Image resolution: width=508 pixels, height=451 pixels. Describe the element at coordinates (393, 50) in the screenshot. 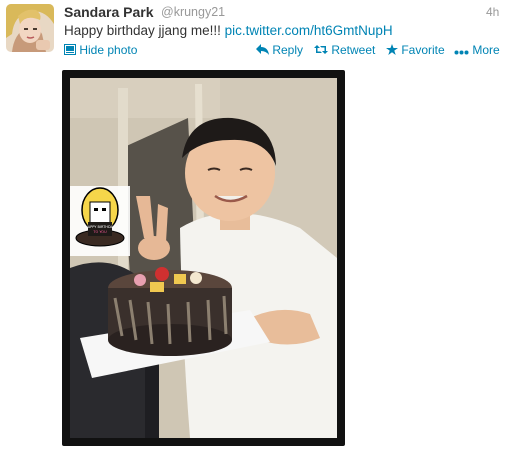

I see `star-icon` at that location.